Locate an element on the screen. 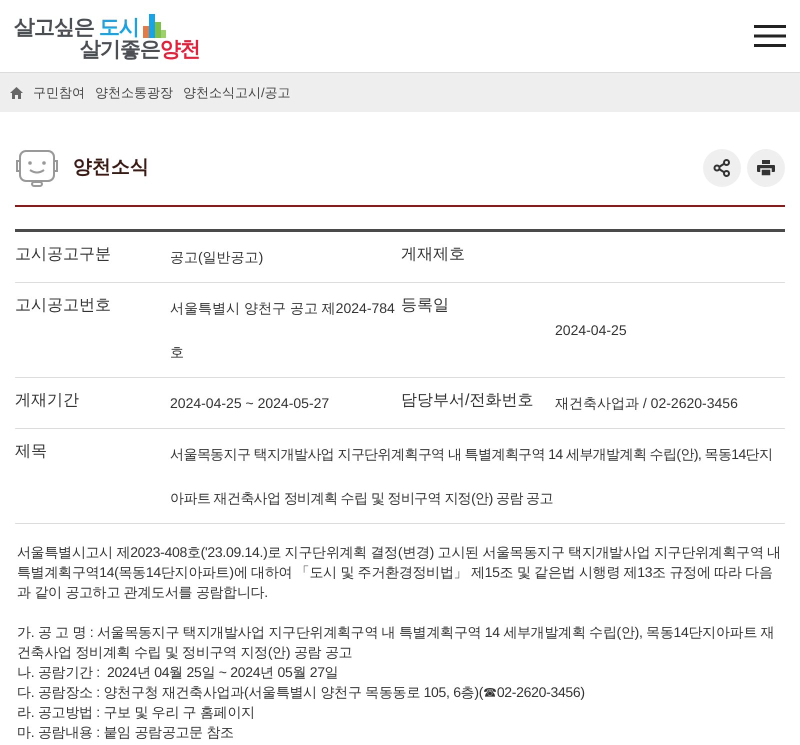  field-value: 공고(일반공고) is located at coordinates (217, 257).